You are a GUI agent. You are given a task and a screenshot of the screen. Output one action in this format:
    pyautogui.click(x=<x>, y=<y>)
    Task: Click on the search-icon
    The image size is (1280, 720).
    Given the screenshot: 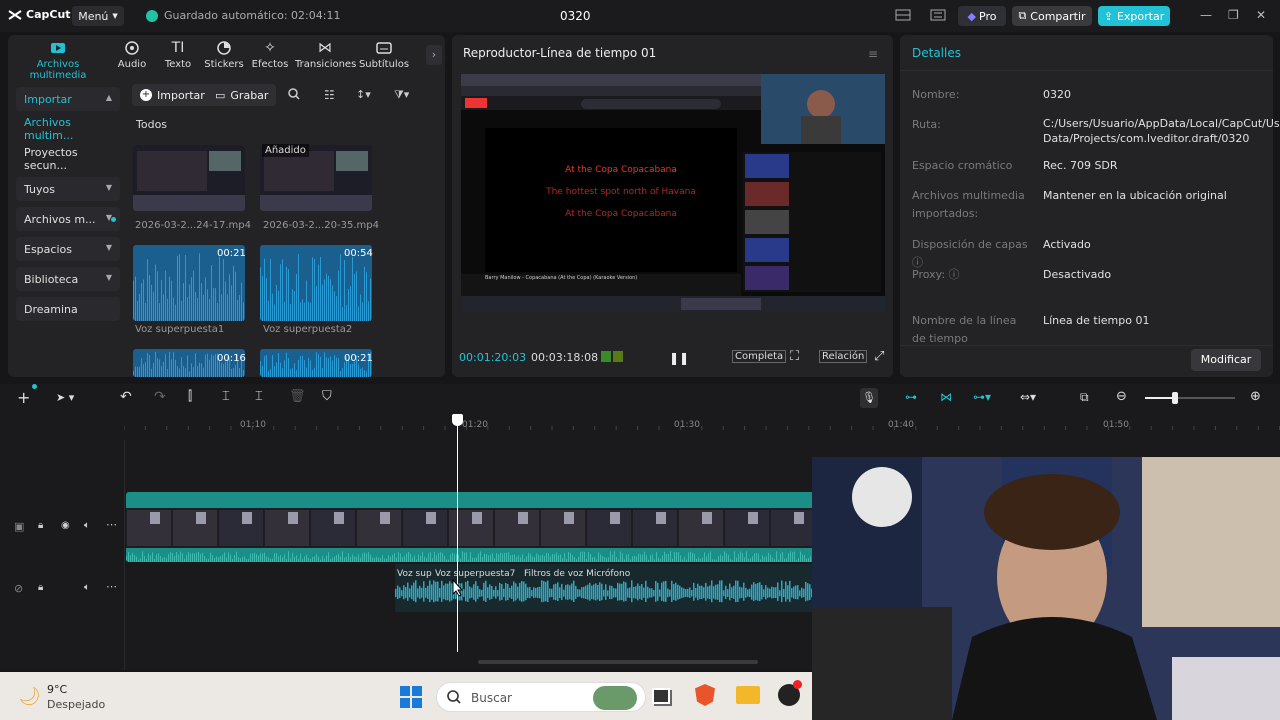 What is the action you would take?
    pyautogui.click(x=294, y=94)
    